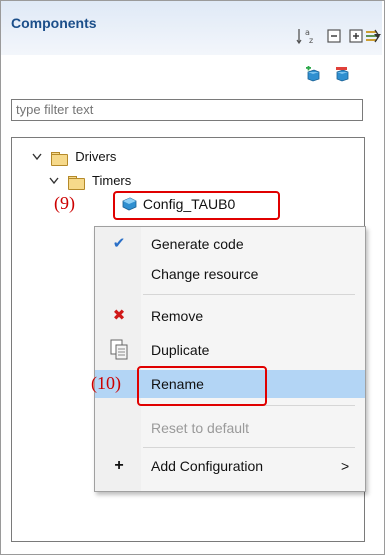 The height and width of the screenshot is (555, 385). What do you see at coordinates (230, 316) in the screenshot?
I see `menu-item-remove: ✖ Remove` at bounding box center [230, 316].